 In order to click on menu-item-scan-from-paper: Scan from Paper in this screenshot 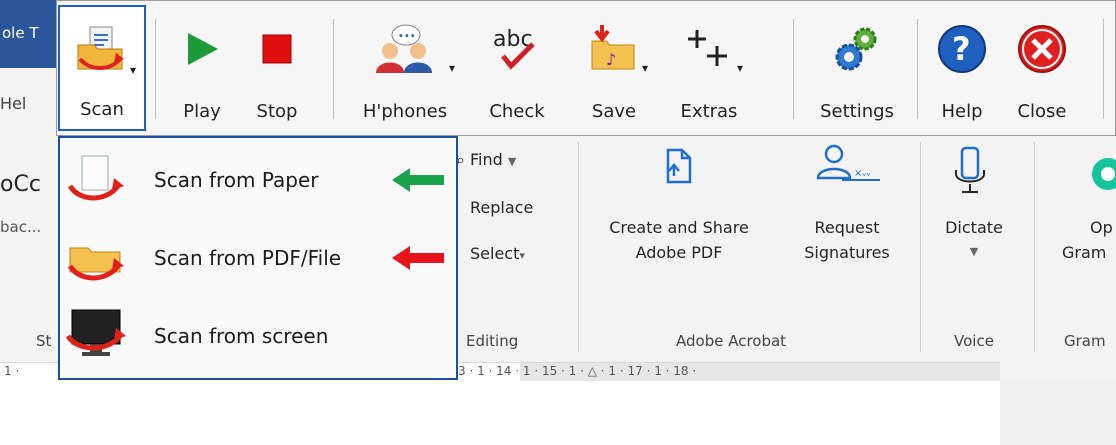, I will do `click(258, 180)`.